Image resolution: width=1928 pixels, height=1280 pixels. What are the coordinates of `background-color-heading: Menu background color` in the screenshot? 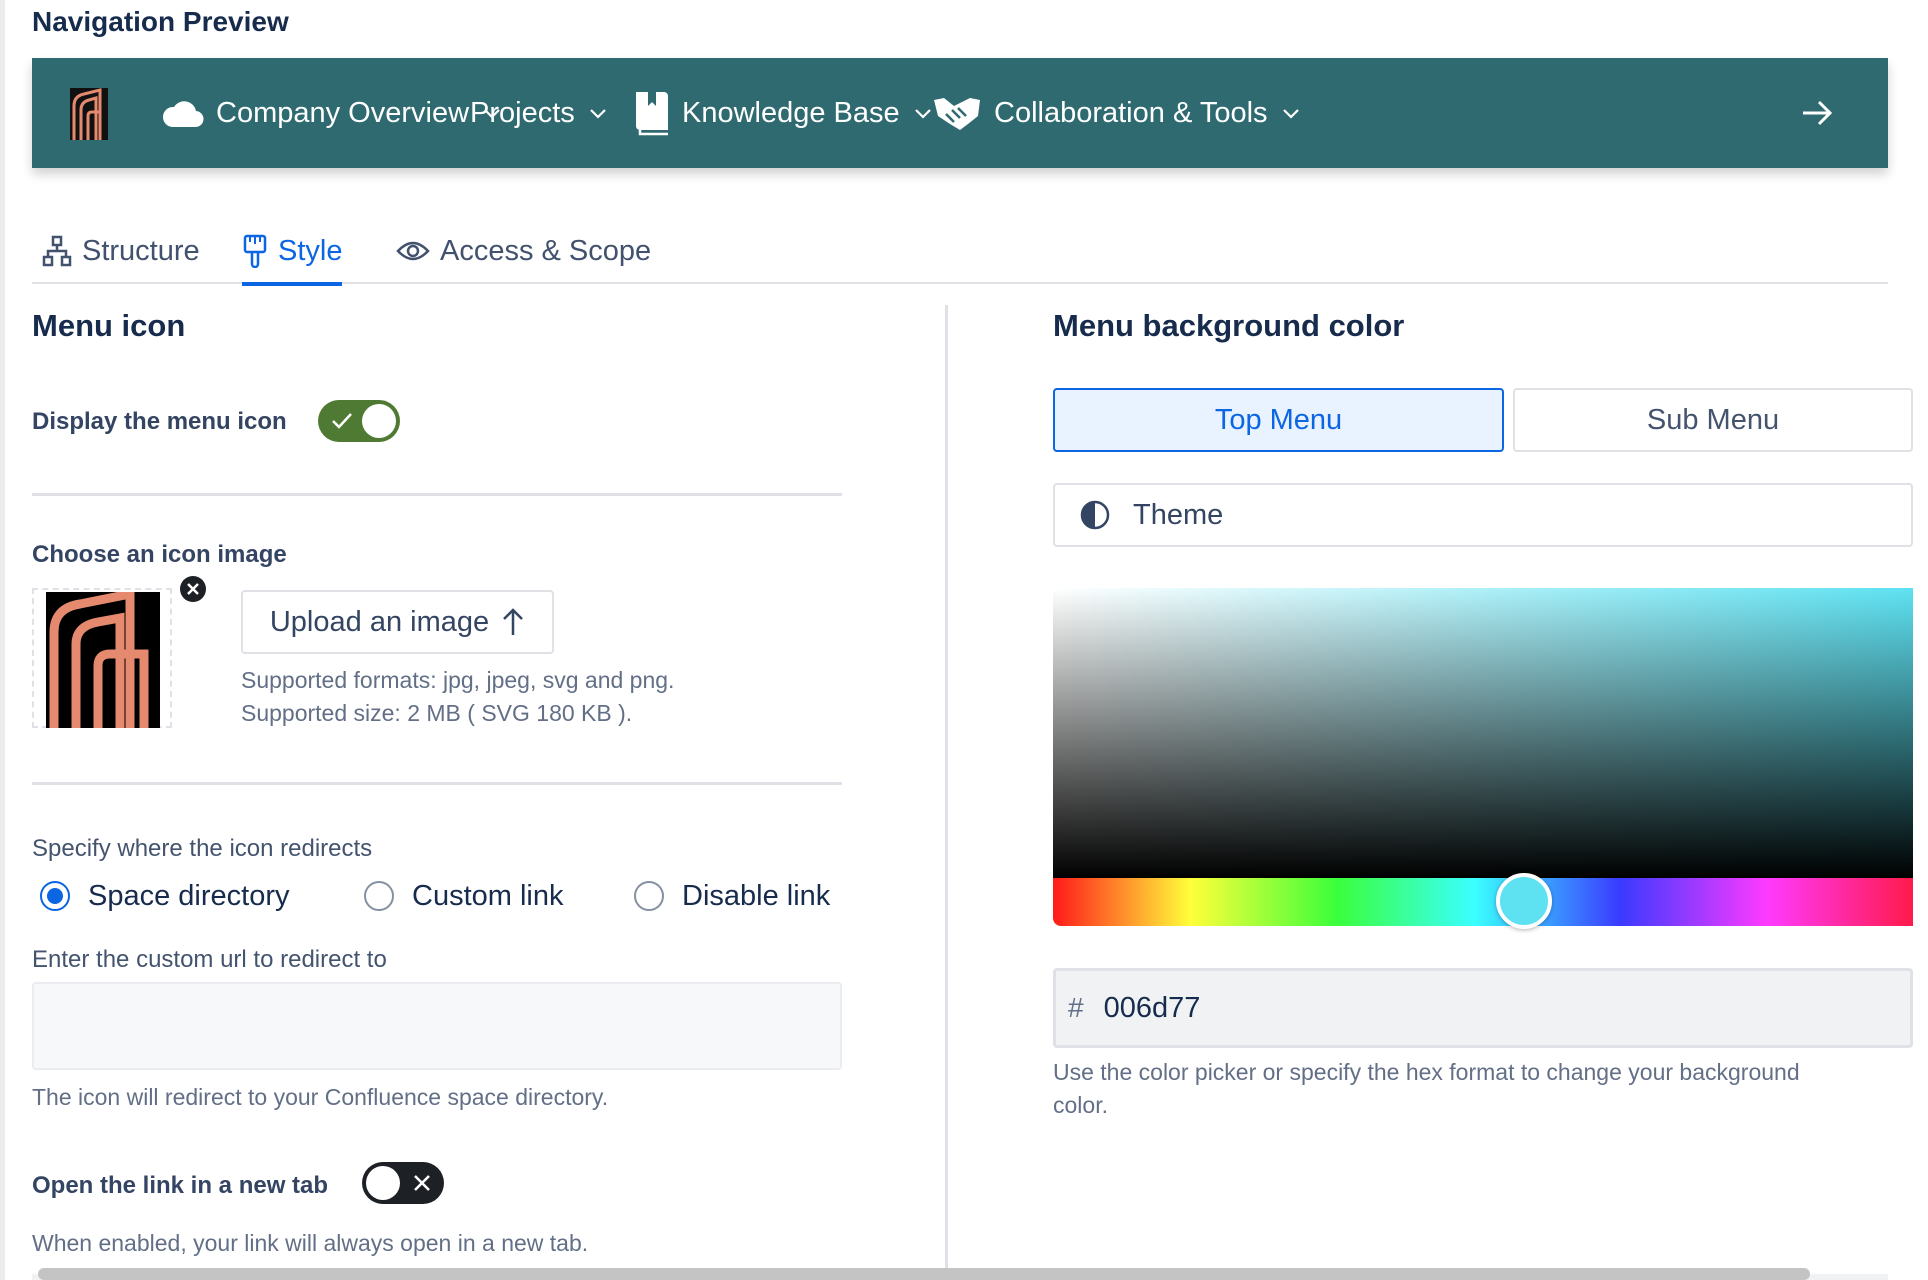 It's located at (1229, 325).